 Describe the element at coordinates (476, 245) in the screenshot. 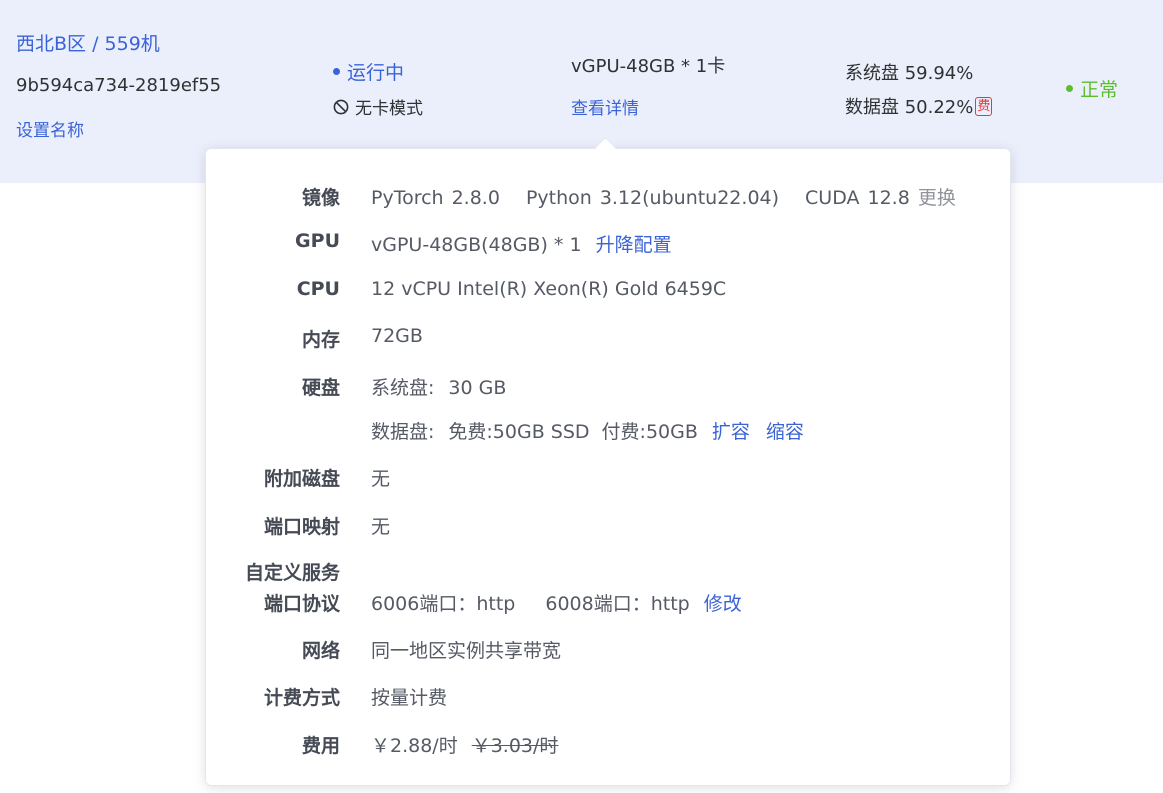

I see `gpu-spec: vGPU-48GB(48GB) * 1` at that location.